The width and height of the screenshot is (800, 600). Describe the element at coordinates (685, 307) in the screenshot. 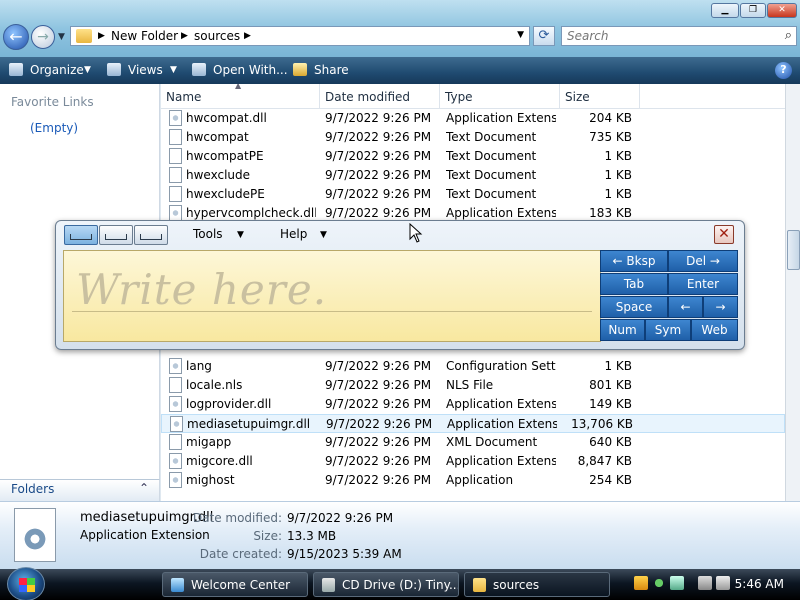

I see `left-arrow-key: ←` at that location.